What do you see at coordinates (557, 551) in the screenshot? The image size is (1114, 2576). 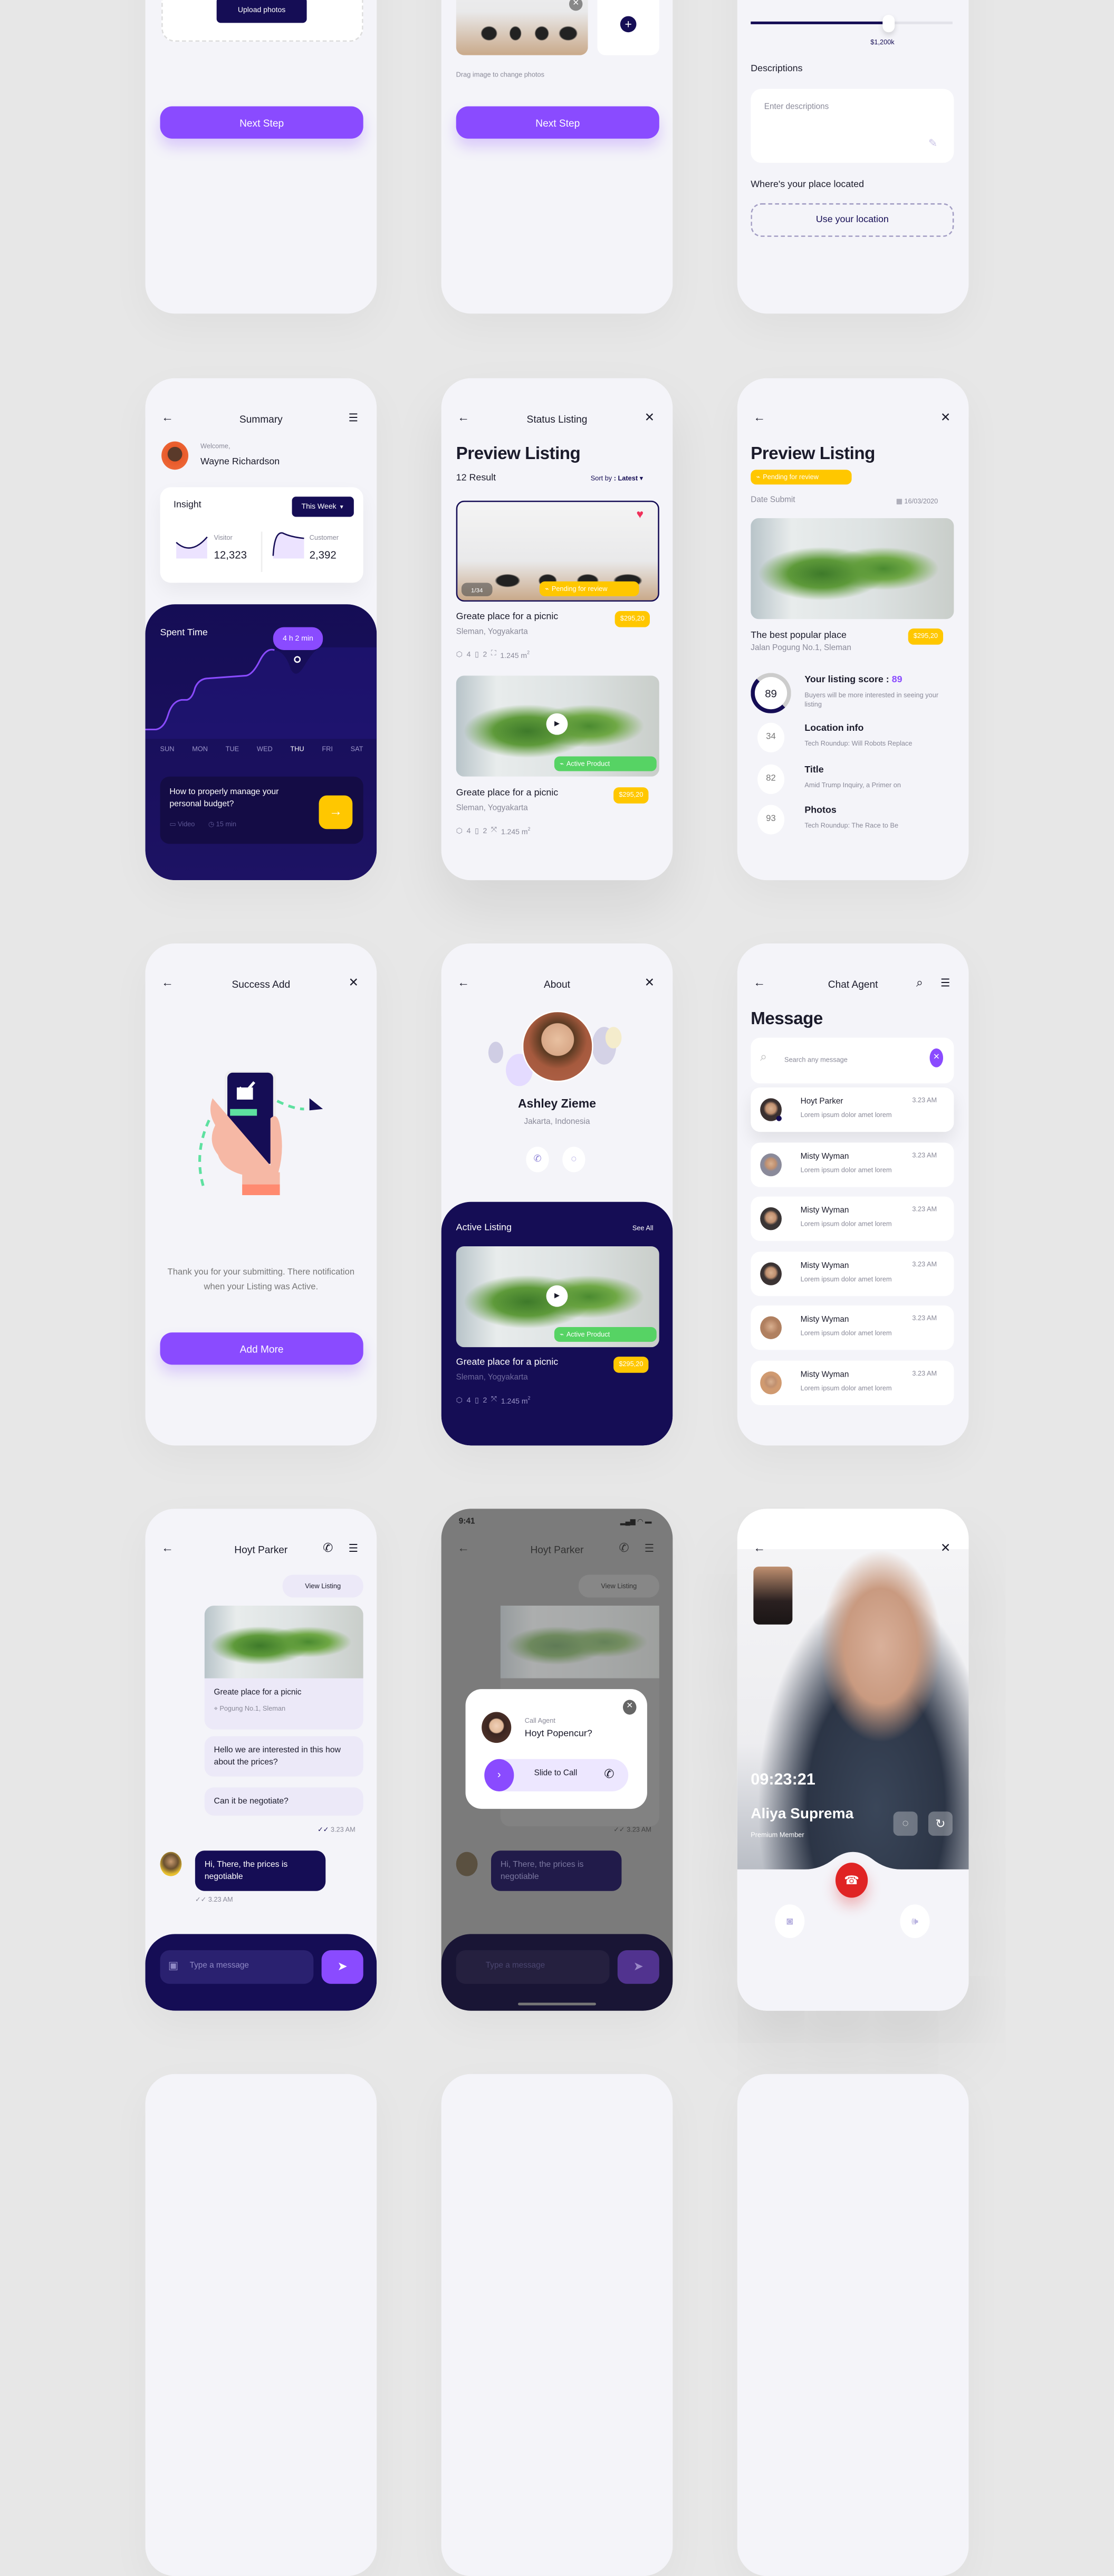 I see `listing-photo: 1/34 ⌁ Pending for review ♥` at bounding box center [557, 551].